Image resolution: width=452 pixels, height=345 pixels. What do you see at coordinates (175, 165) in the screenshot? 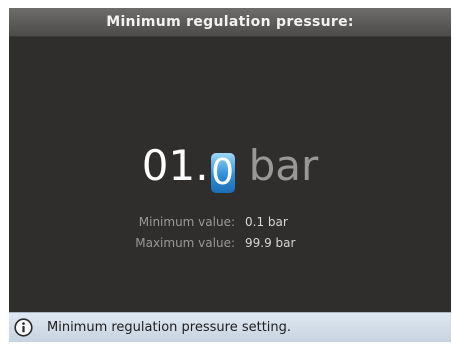
I see `pressure-fixed-digits: 01.` at bounding box center [175, 165].